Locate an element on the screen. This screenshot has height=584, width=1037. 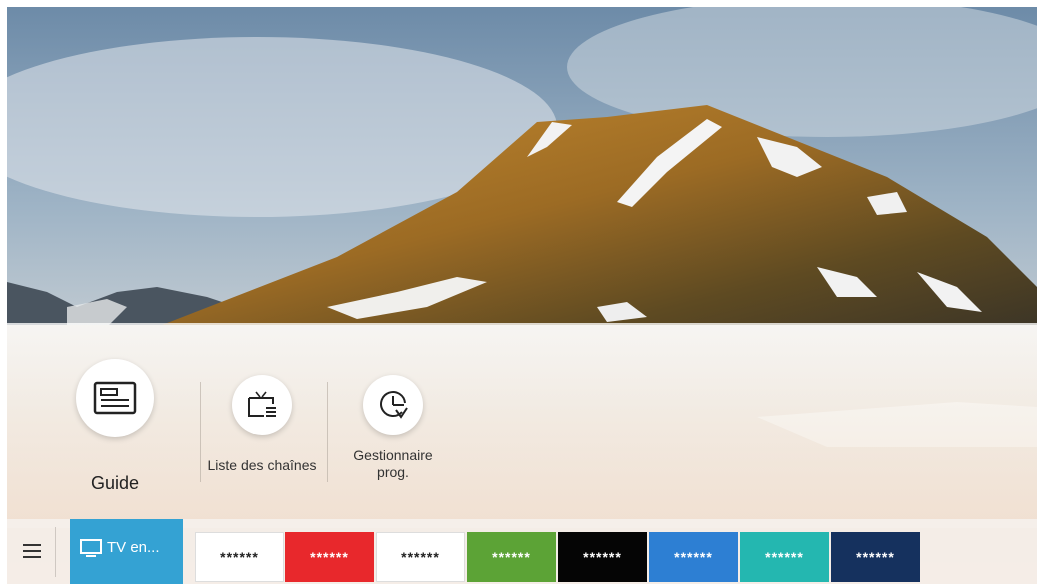
guide-icon is located at coordinates (115, 398).